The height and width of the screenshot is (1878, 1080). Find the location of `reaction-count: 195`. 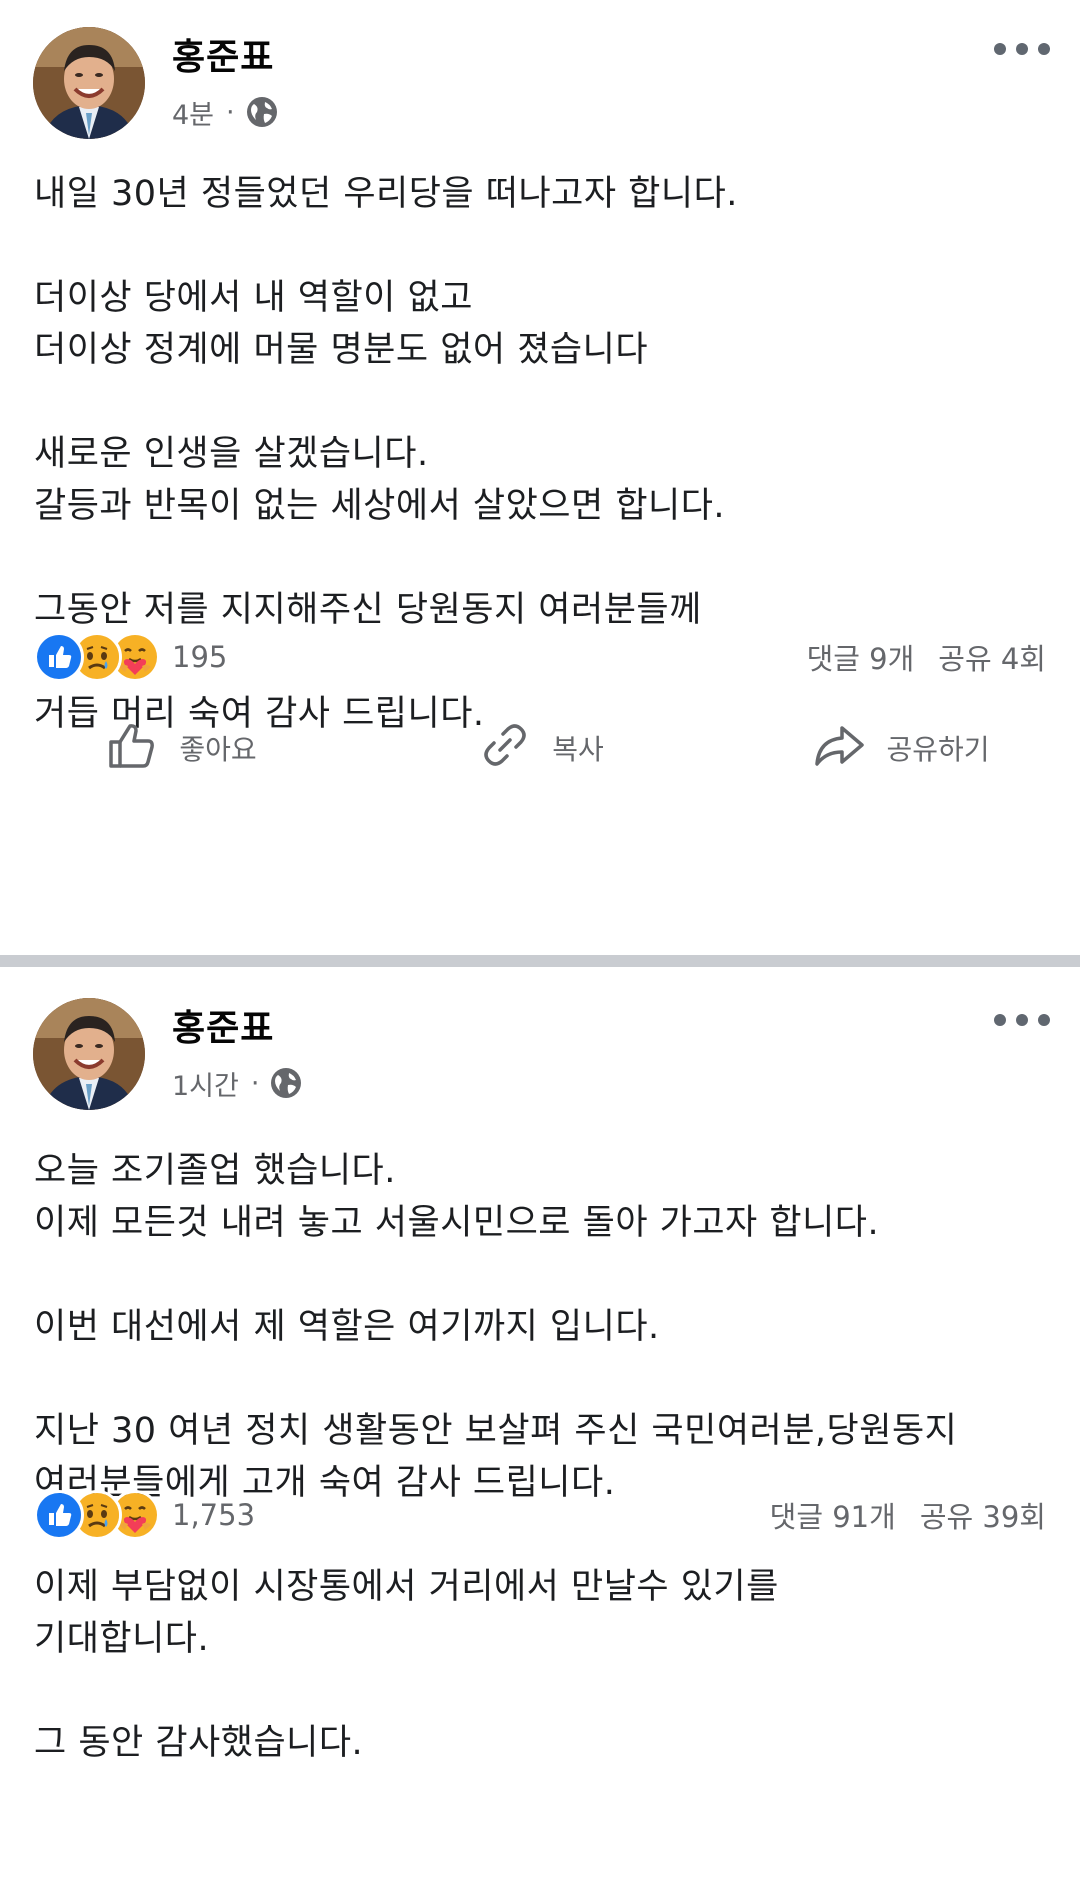

reaction-count: 195 is located at coordinates (200, 657).